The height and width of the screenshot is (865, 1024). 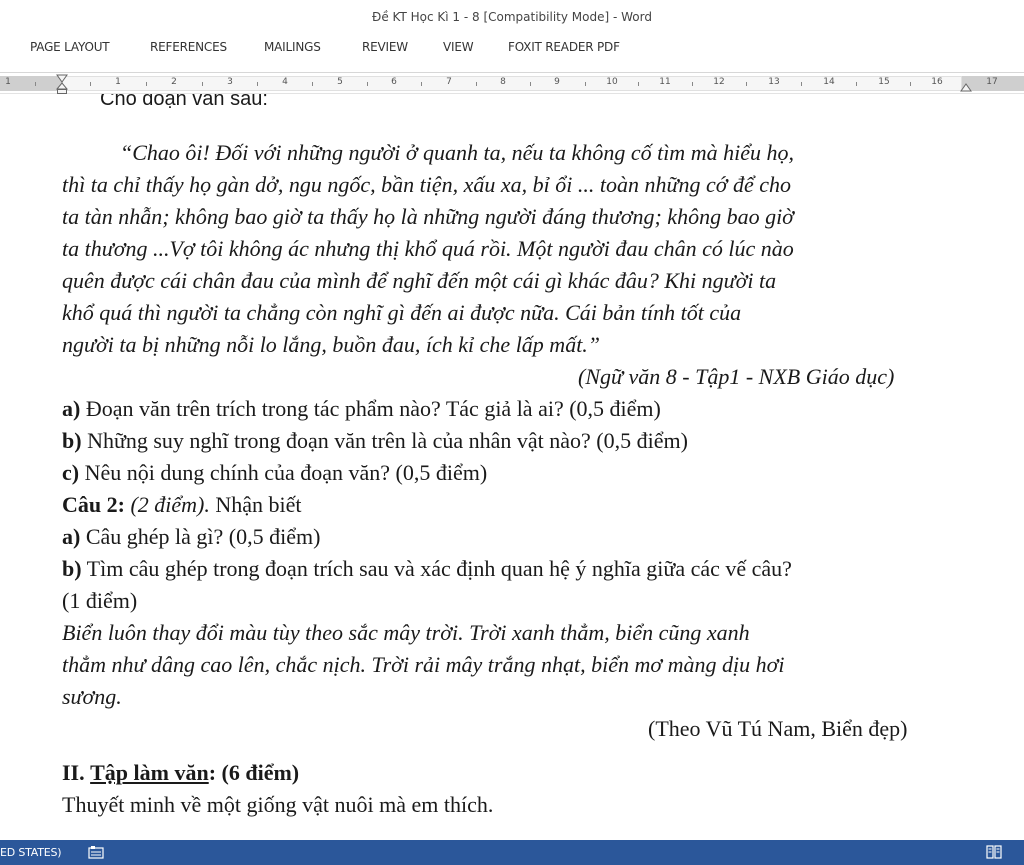 I want to click on ruler-number: 16, so click(x=937, y=82).